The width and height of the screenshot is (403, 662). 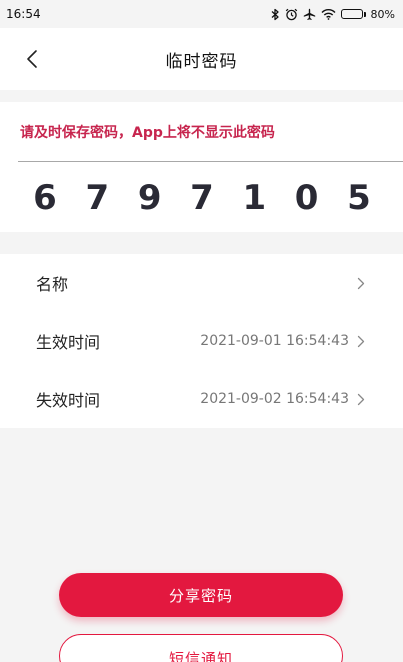 What do you see at coordinates (275, 14) in the screenshot?
I see `bluetooth-icon` at bounding box center [275, 14].